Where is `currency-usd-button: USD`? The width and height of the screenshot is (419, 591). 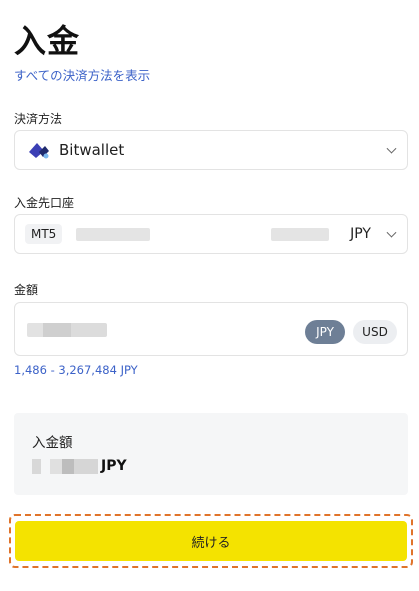
currency-usd-button: USD is located at coordinates (375, 332).